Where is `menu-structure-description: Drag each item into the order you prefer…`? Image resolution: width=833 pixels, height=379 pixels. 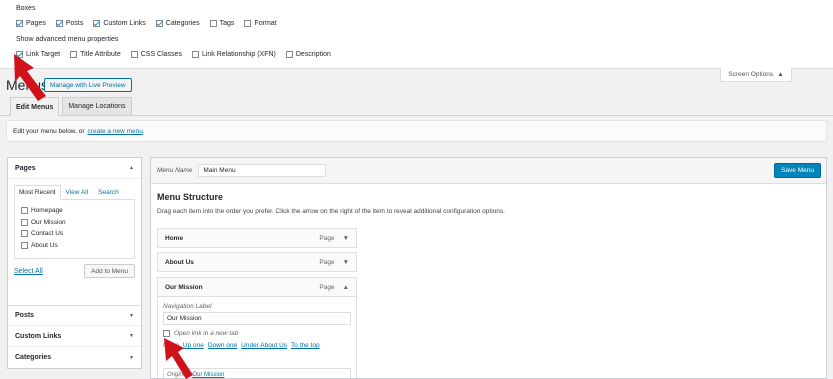 menu-structure-description: Drag each item into the order you prefer… is located at coordinates (331, 211).